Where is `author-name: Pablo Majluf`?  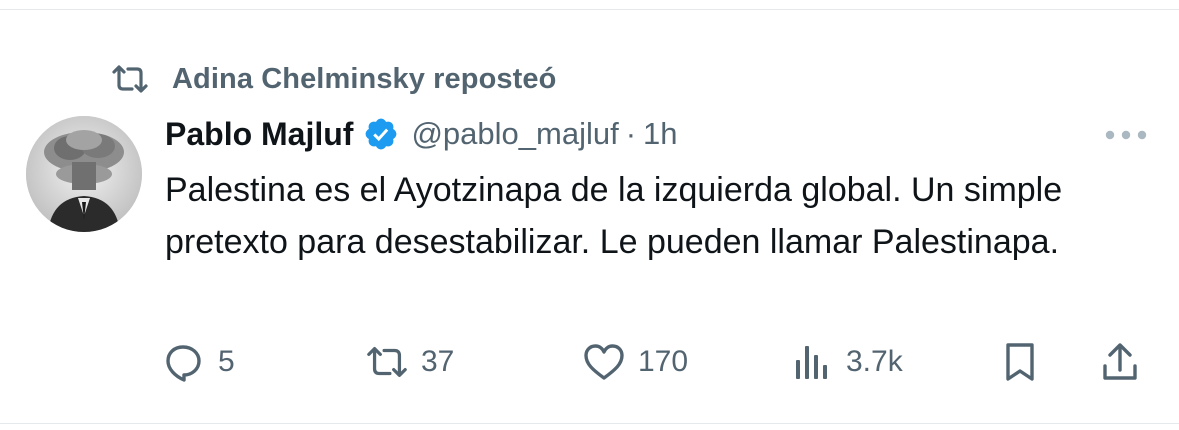 author-name: Pablo Majluf is located at coordinates (259, 134).